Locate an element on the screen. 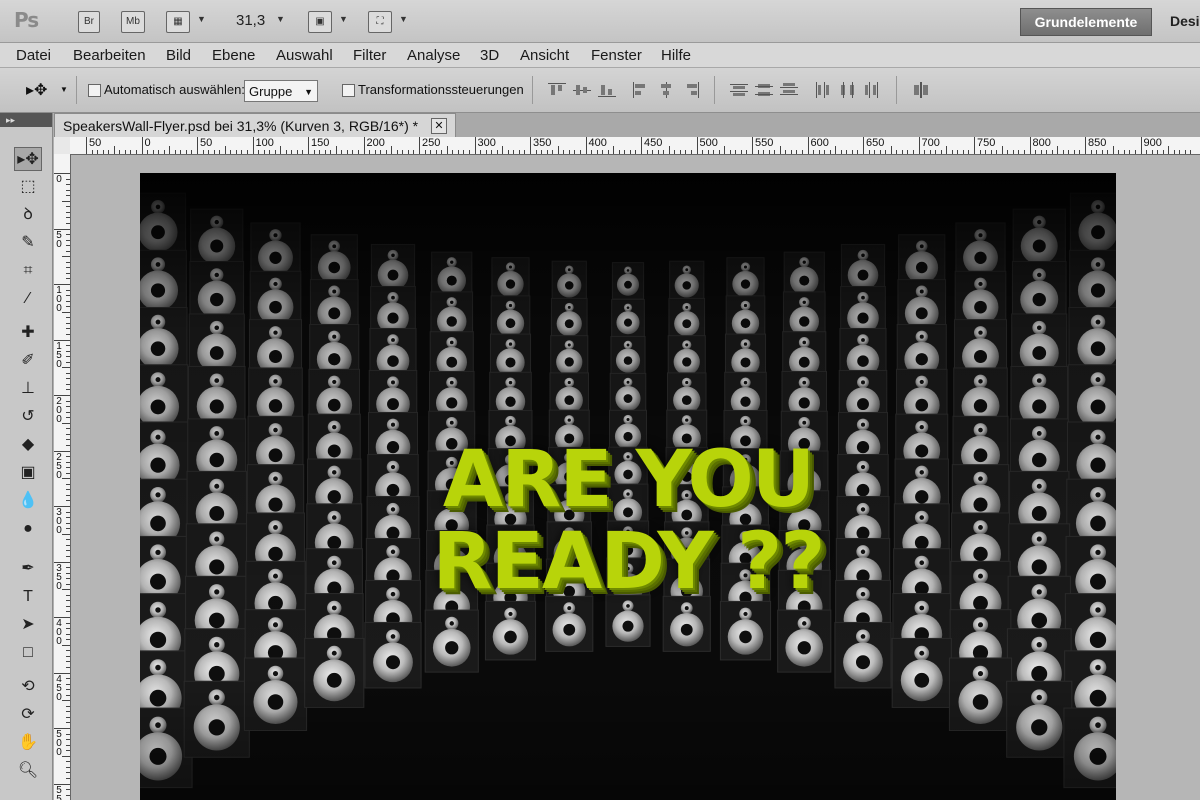  auto-select-checkbox is located at coordinates (94, 90).